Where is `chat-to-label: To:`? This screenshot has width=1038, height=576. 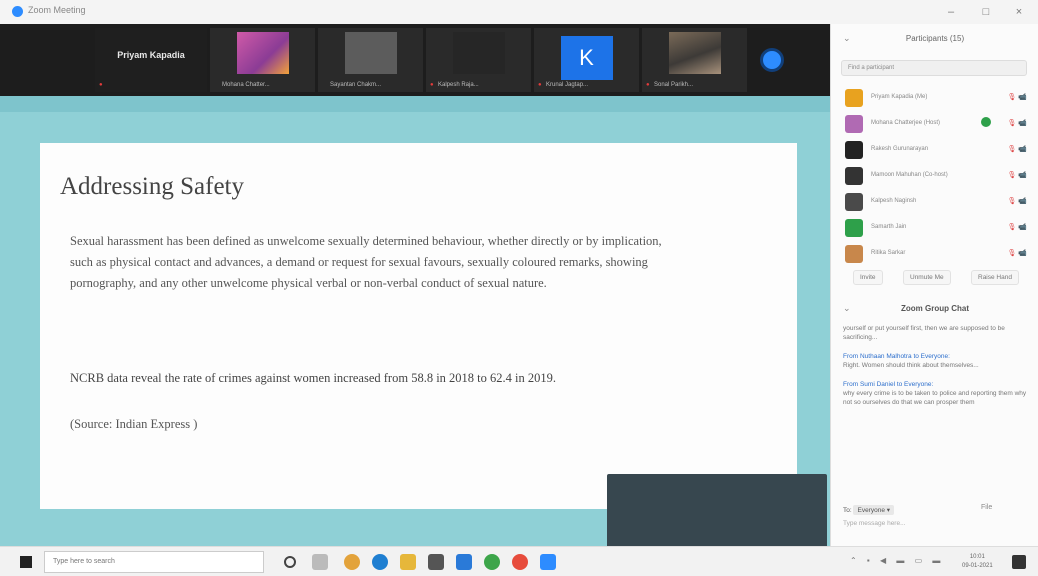 chat-to-label: To: is located at coordinates (847, 510).